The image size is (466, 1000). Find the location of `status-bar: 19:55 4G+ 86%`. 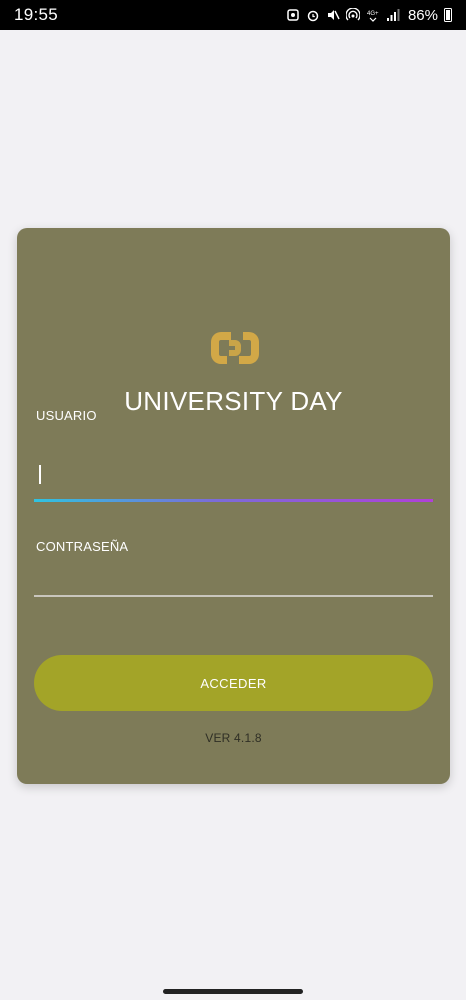

status-bar: 19:55 4G+ 86% is located at coordinates (233, 15).